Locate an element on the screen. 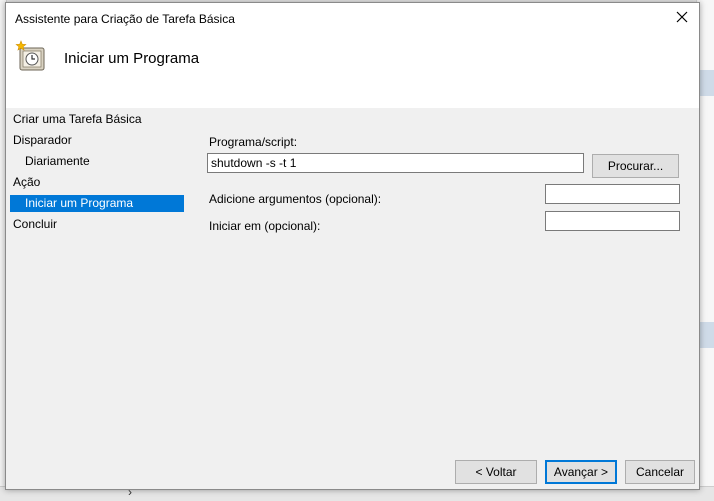 Image resolution: width=714 pixels, height=501 pixels. step-label: Criar uma Tarefa Básica is located at coordinates (77, 119).